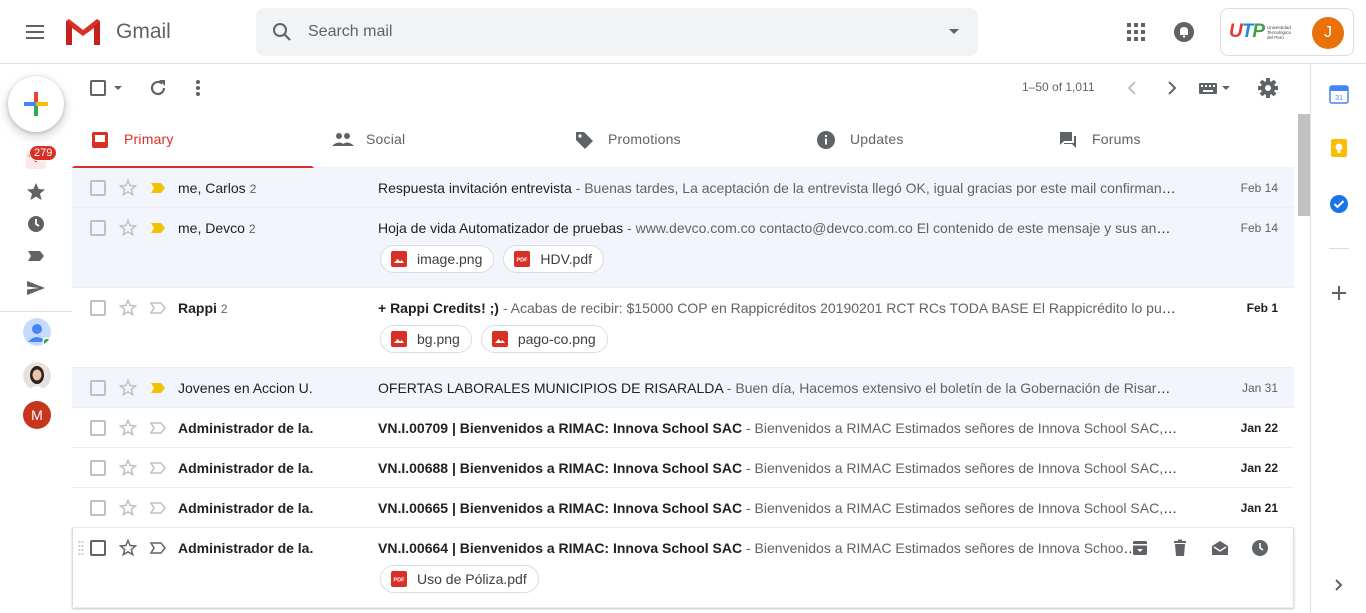 This screenshot has height=613, width=1366. Describe the element at coordinates (1339, 204) in the screenshot. I see `tasks-check-icon` at that location.